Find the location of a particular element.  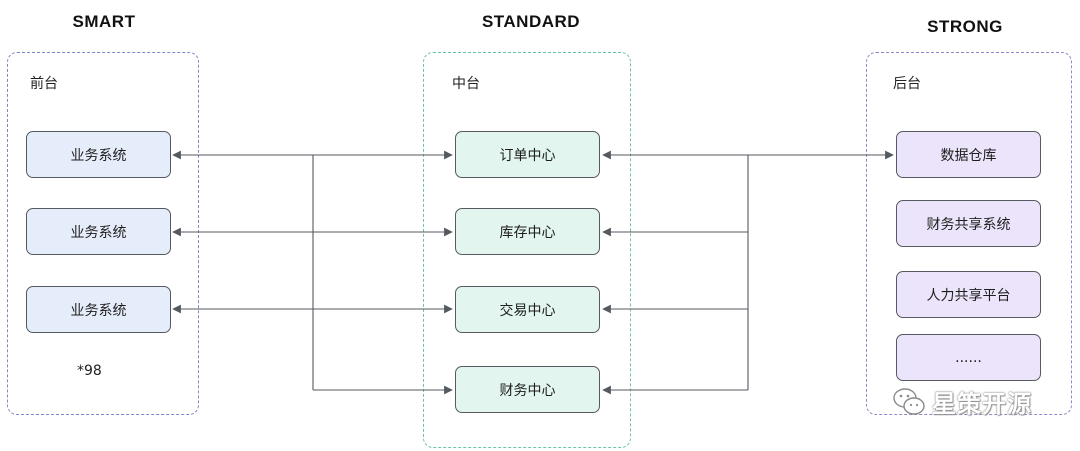

standard-title: STANDARD is located at coordinates (531, 21).